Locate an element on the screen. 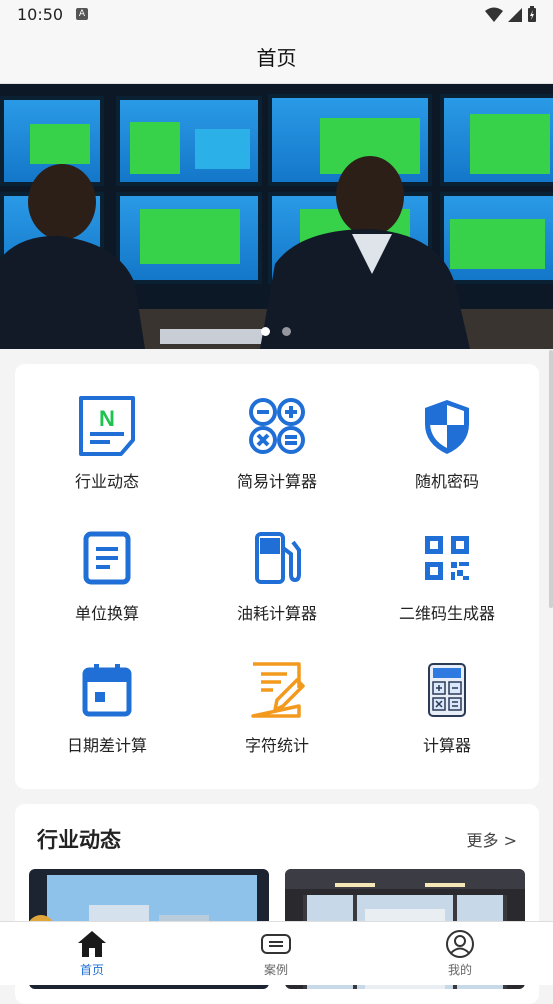  tool-label: 日期差计算 is located at coordinates (106, 745).